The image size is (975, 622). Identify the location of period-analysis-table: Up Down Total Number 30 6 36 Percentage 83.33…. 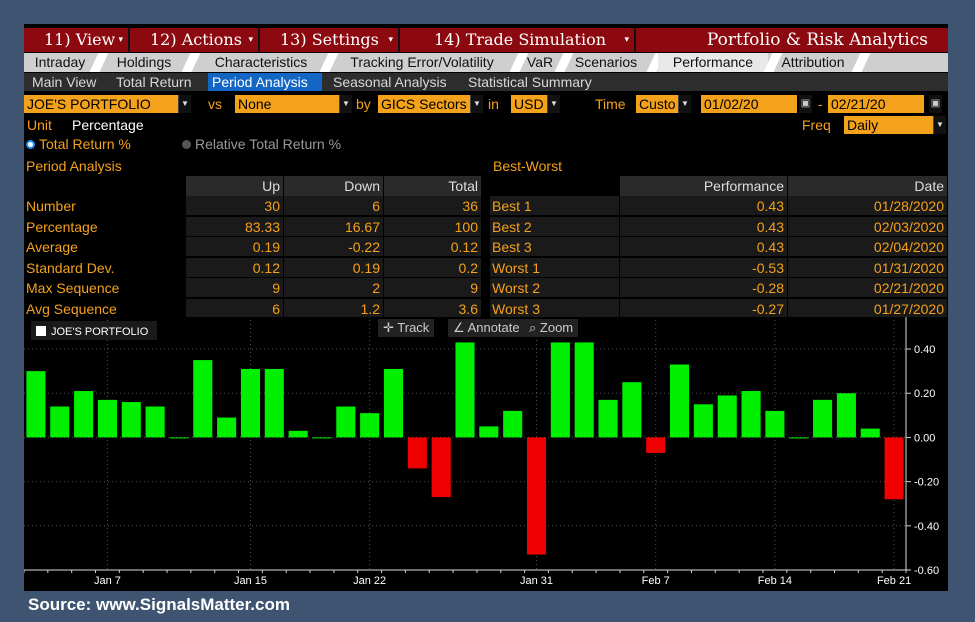
(253, 247).